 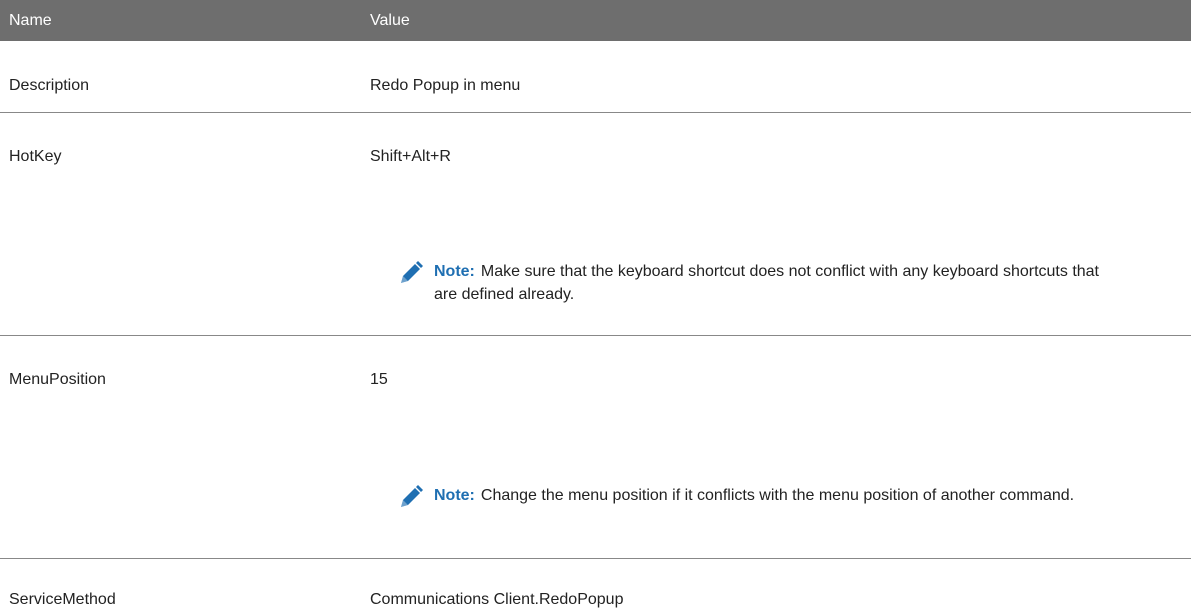 What do you see at coordinates (497, 599) in the screenshot?
I see `row-value: Communications Client.RedoPopup` at bounding box center [497, 599].